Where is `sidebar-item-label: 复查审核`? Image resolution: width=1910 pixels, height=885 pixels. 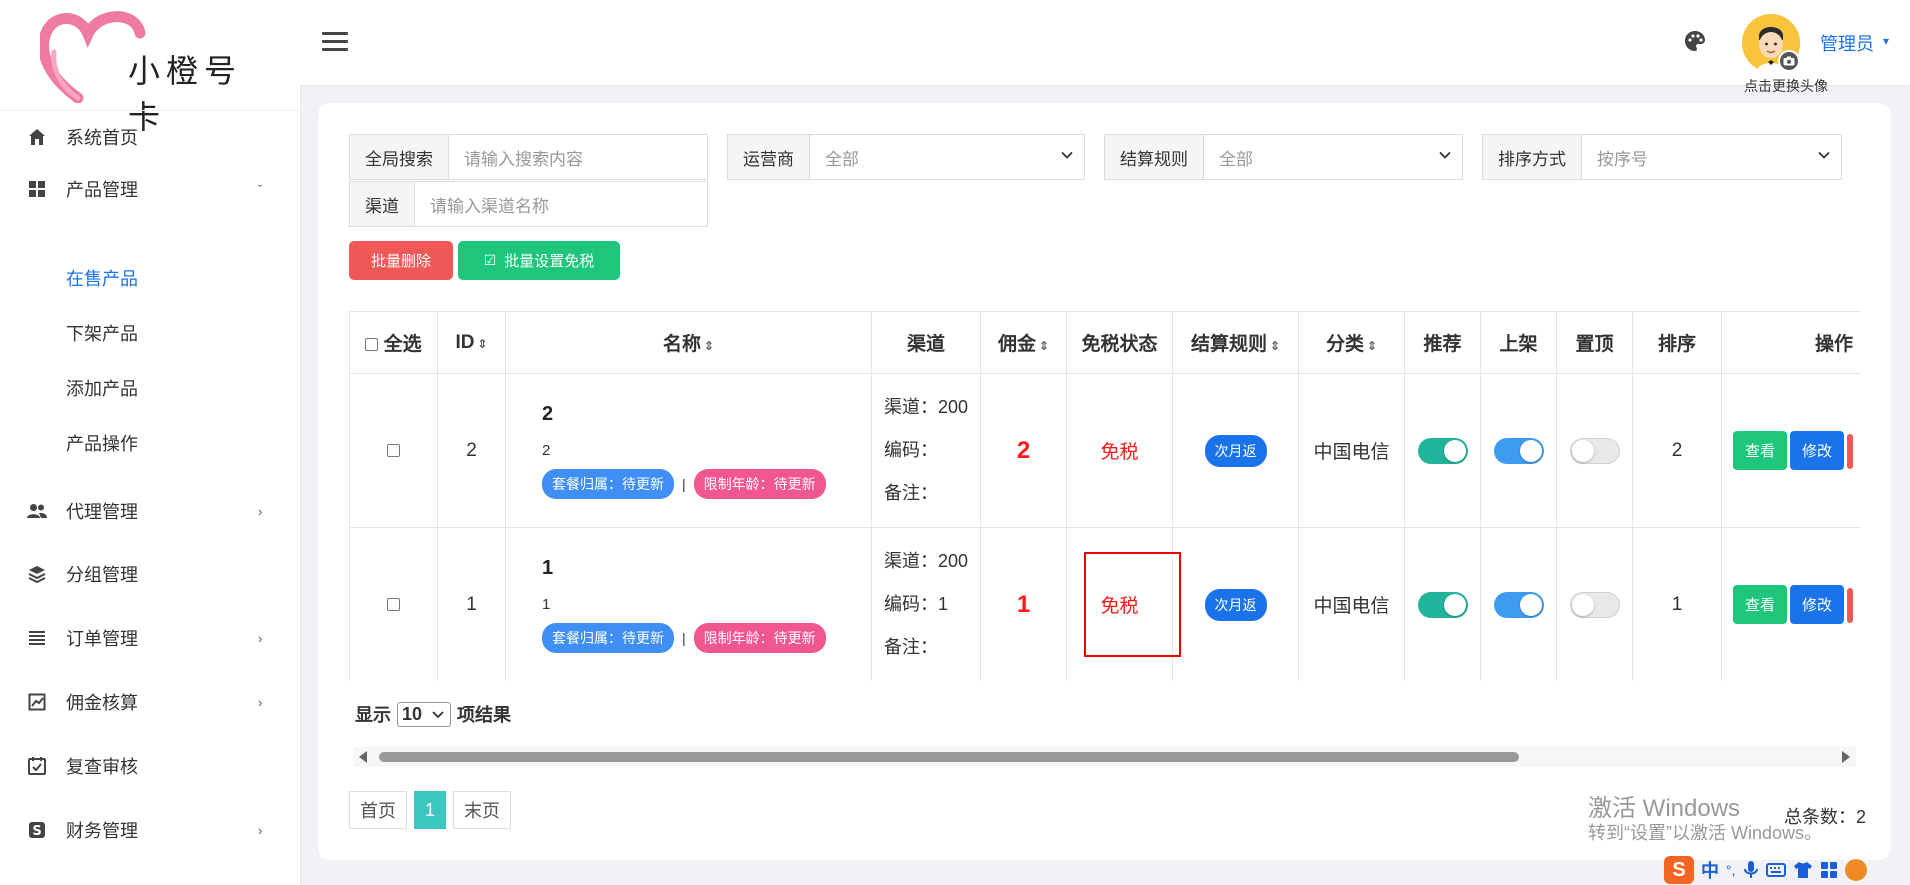
sidebar-item-label: 复查审核 is located at coordinates (102, 767).